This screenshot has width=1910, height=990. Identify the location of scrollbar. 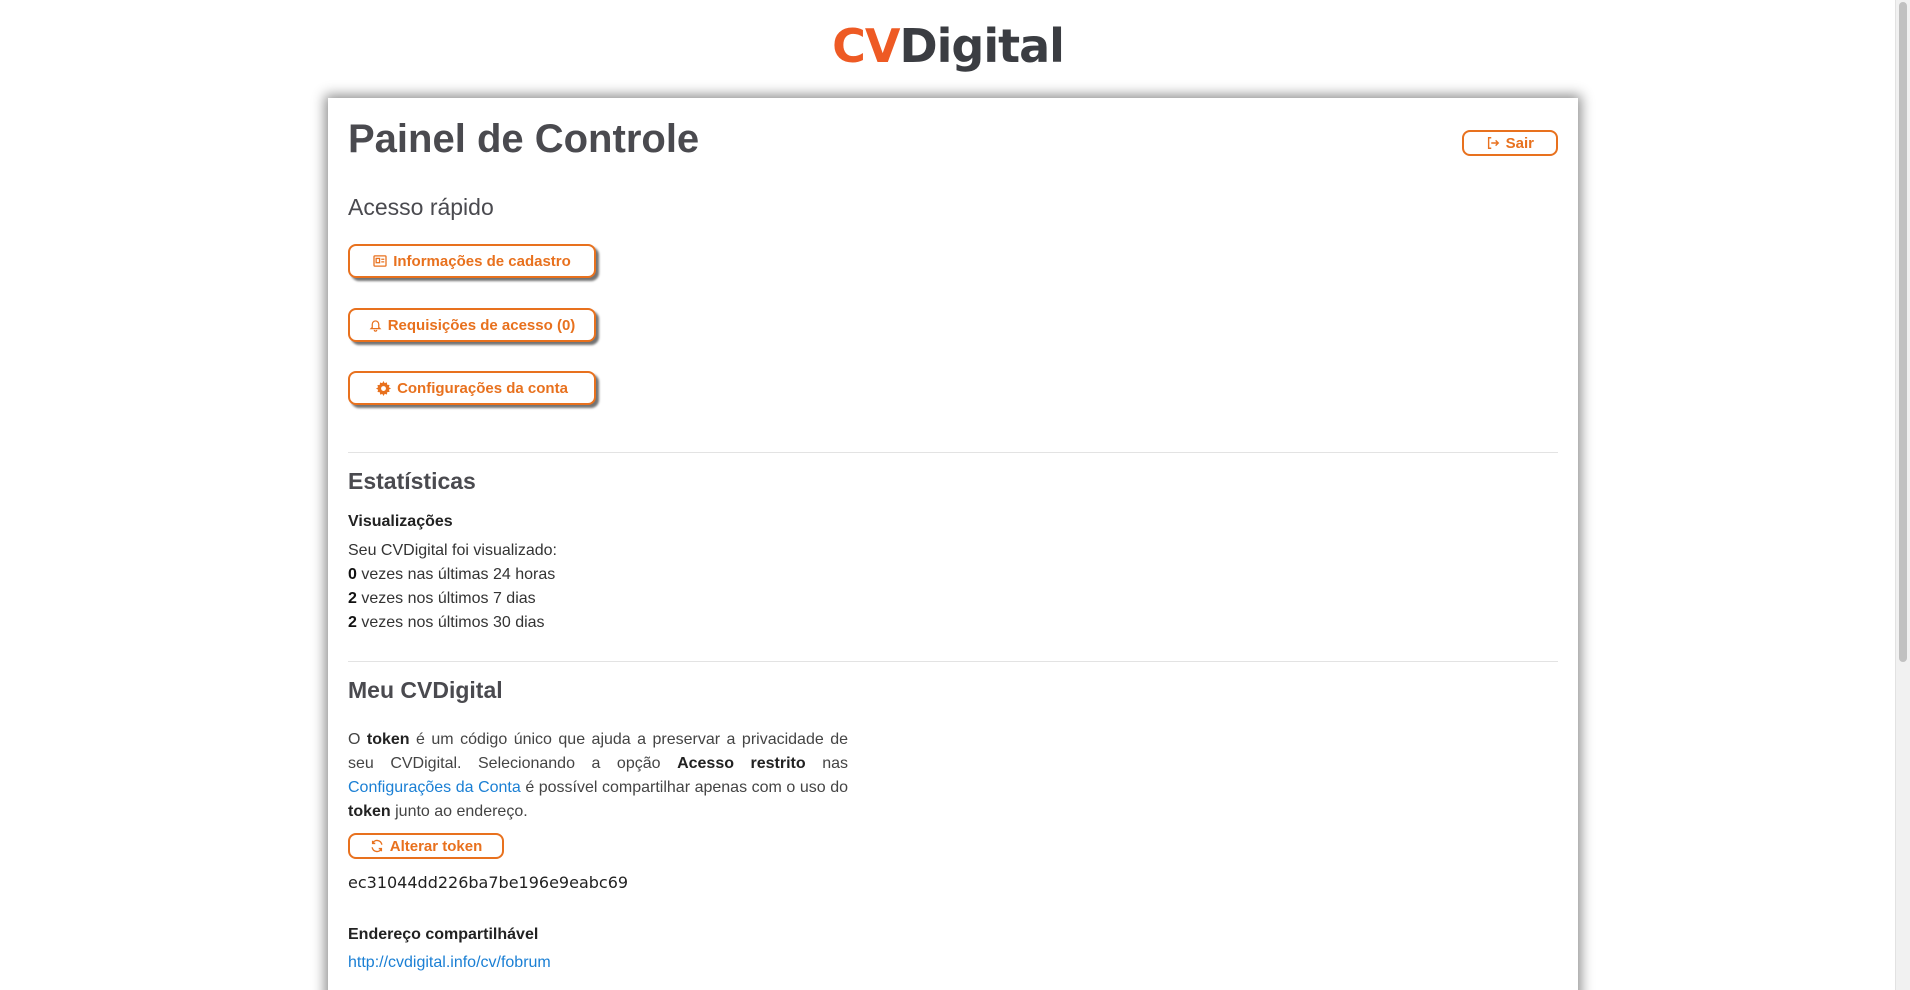
(1902, 495).